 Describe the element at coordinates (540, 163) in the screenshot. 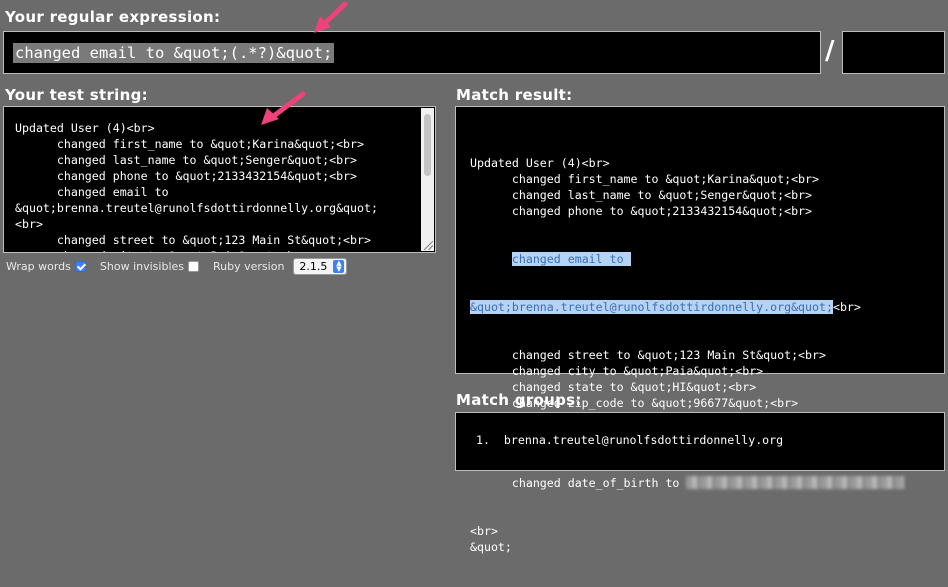

I see `match-result-line: Updated User (4)<br>` at that location.